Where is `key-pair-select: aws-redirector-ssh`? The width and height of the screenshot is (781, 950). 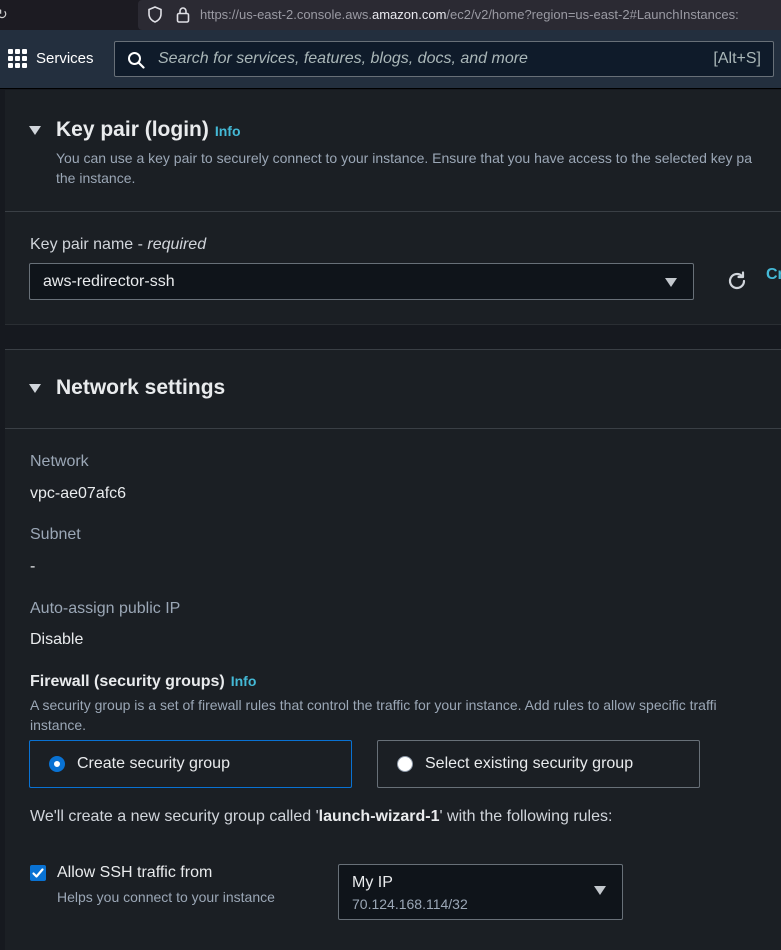 key-pair-select: aws-redirector-ssh is located at coordinates (361, 281).